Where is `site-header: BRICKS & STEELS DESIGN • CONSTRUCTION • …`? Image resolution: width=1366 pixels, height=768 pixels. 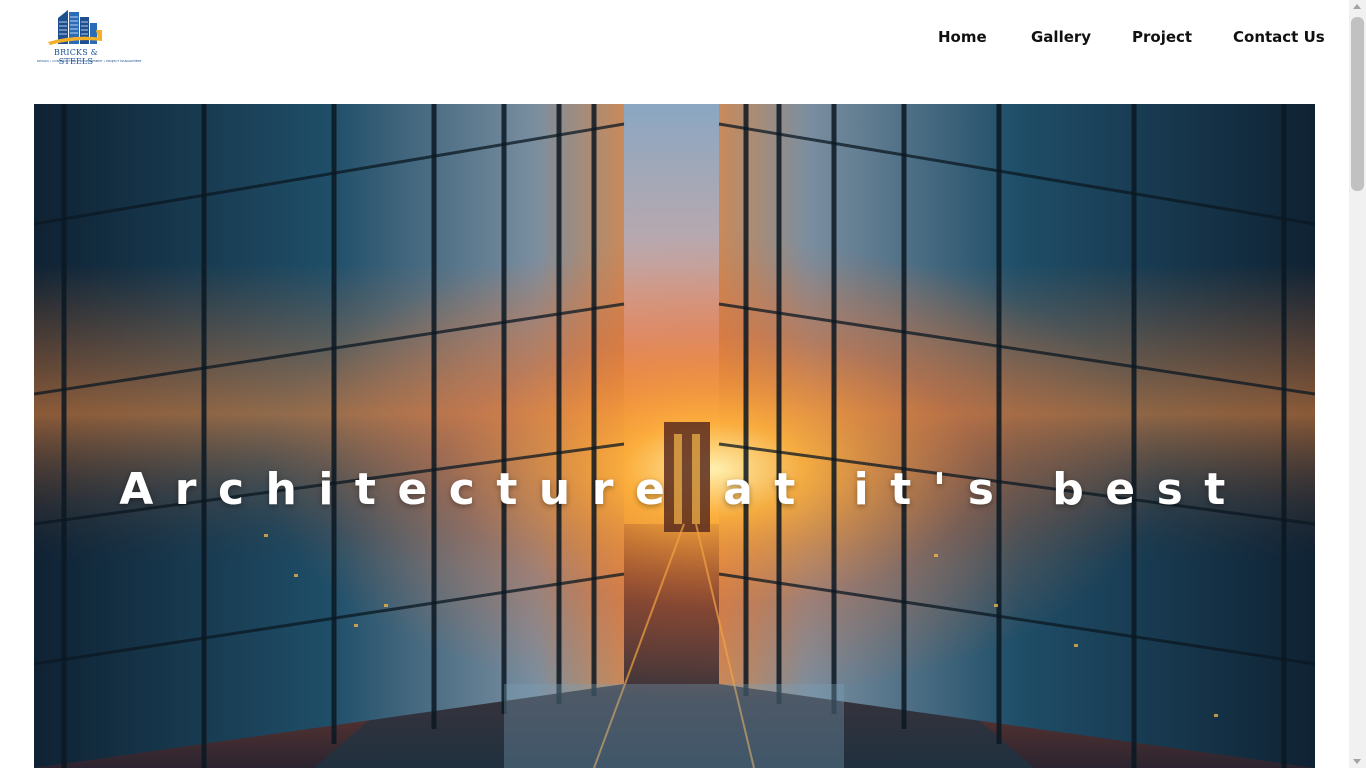
site-header: BRICKS & STEELS DESIGN • CONSTRUCTION • … is located at coordinates (674, 52).